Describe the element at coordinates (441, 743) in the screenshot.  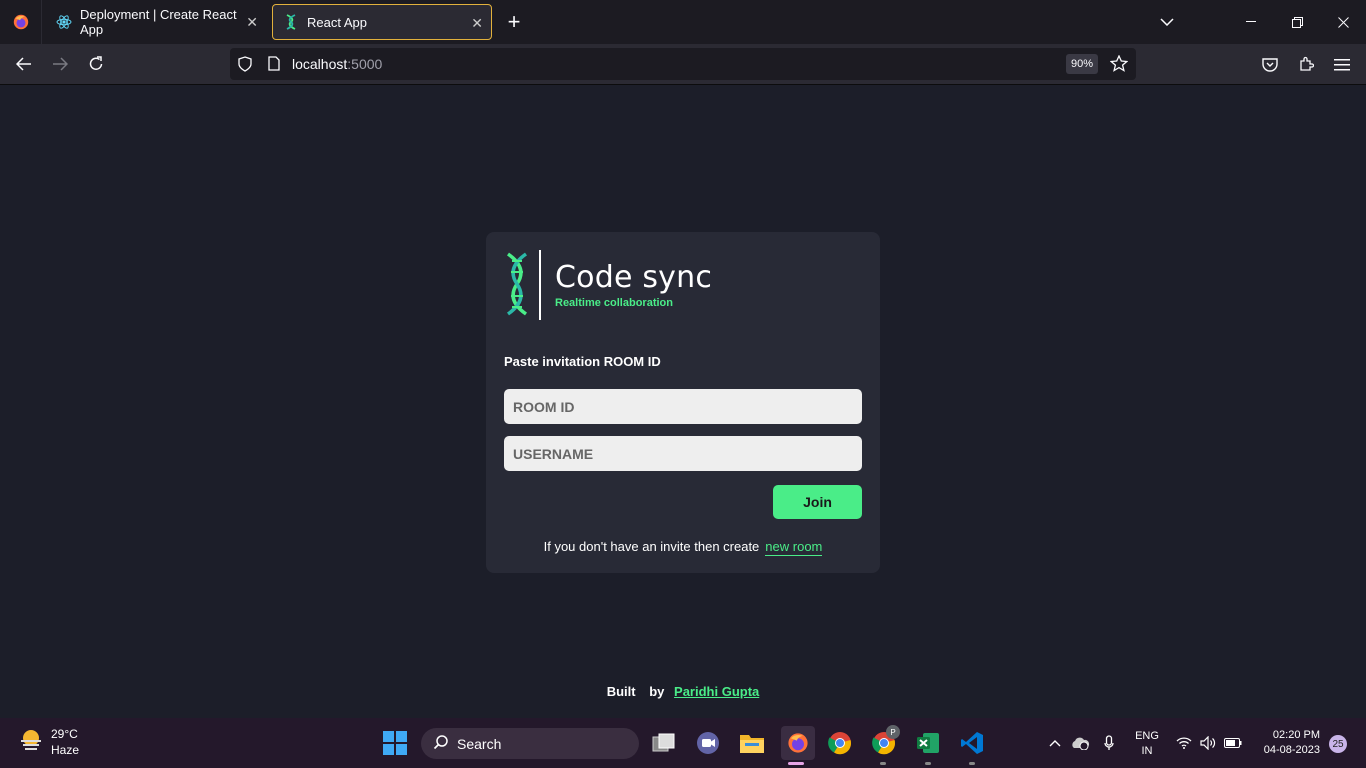
I see `search-icon` at that location.